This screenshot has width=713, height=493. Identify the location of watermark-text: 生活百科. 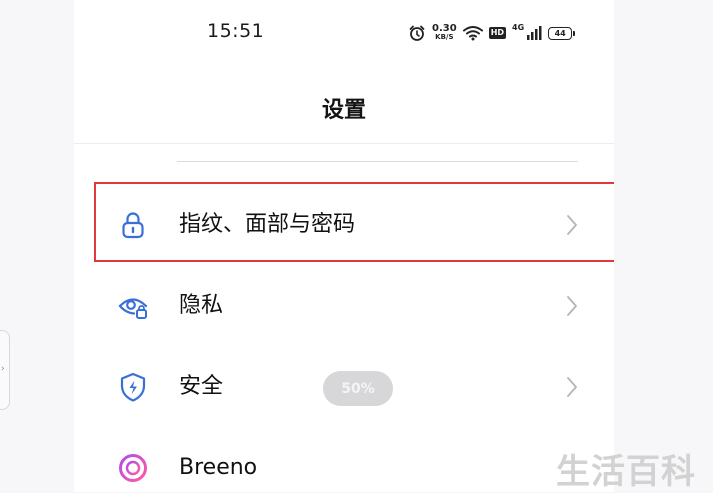
(626, 472).